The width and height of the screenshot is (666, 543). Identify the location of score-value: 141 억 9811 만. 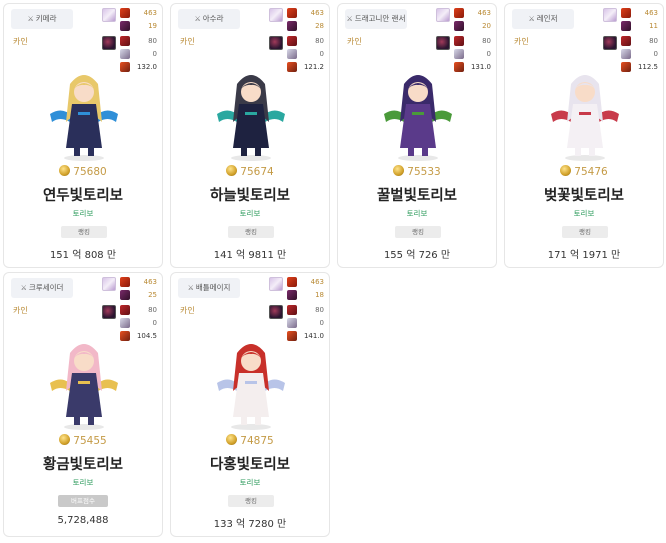
(250, 255).